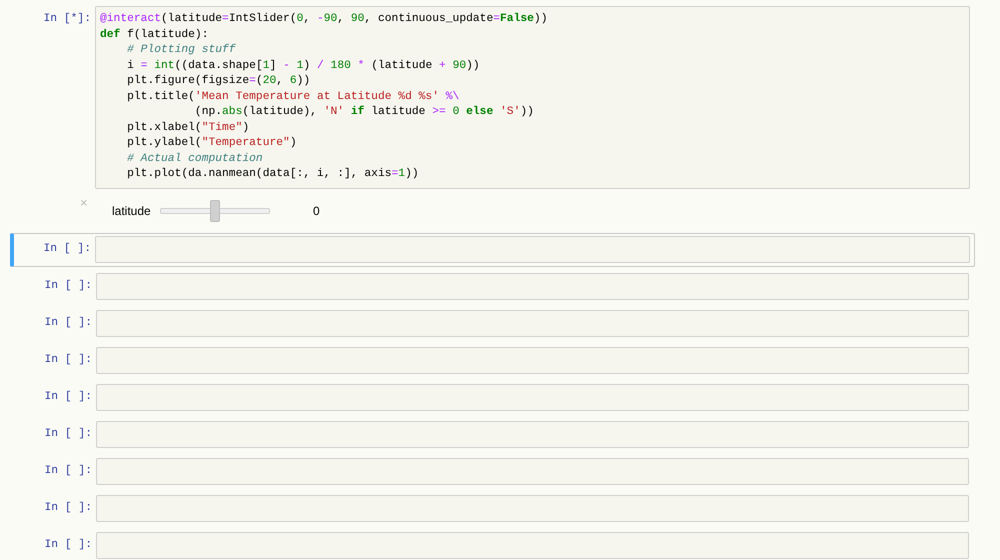 This screenshot has width=1000, height=560. I want to click on slider-label: latitude, so click(132, 211).